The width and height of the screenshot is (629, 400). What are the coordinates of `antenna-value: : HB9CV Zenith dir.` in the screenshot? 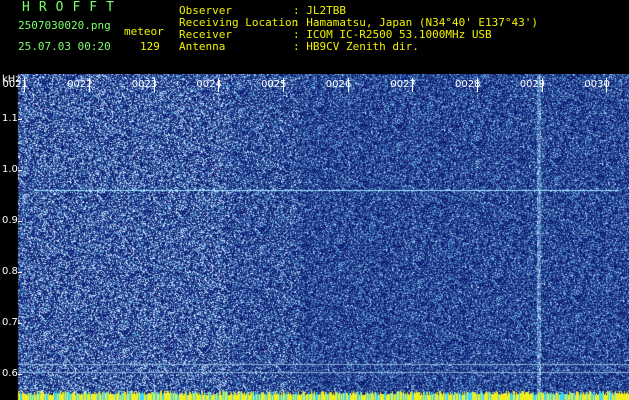 It's located at (356, 46).